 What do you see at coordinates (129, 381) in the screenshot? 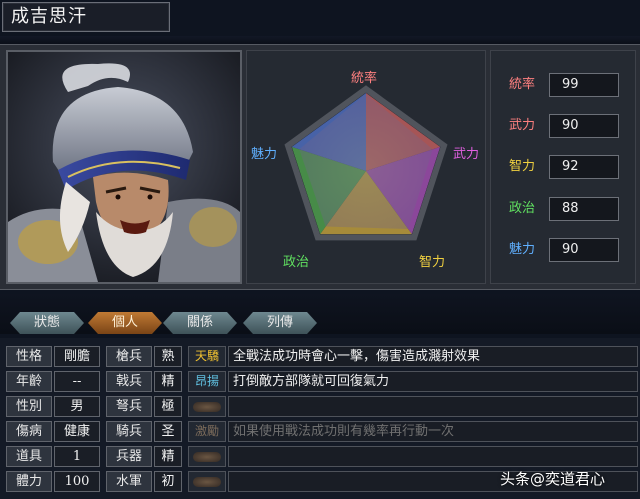
I see `troop-label: 戟兵` at bounding box center [129, 381].